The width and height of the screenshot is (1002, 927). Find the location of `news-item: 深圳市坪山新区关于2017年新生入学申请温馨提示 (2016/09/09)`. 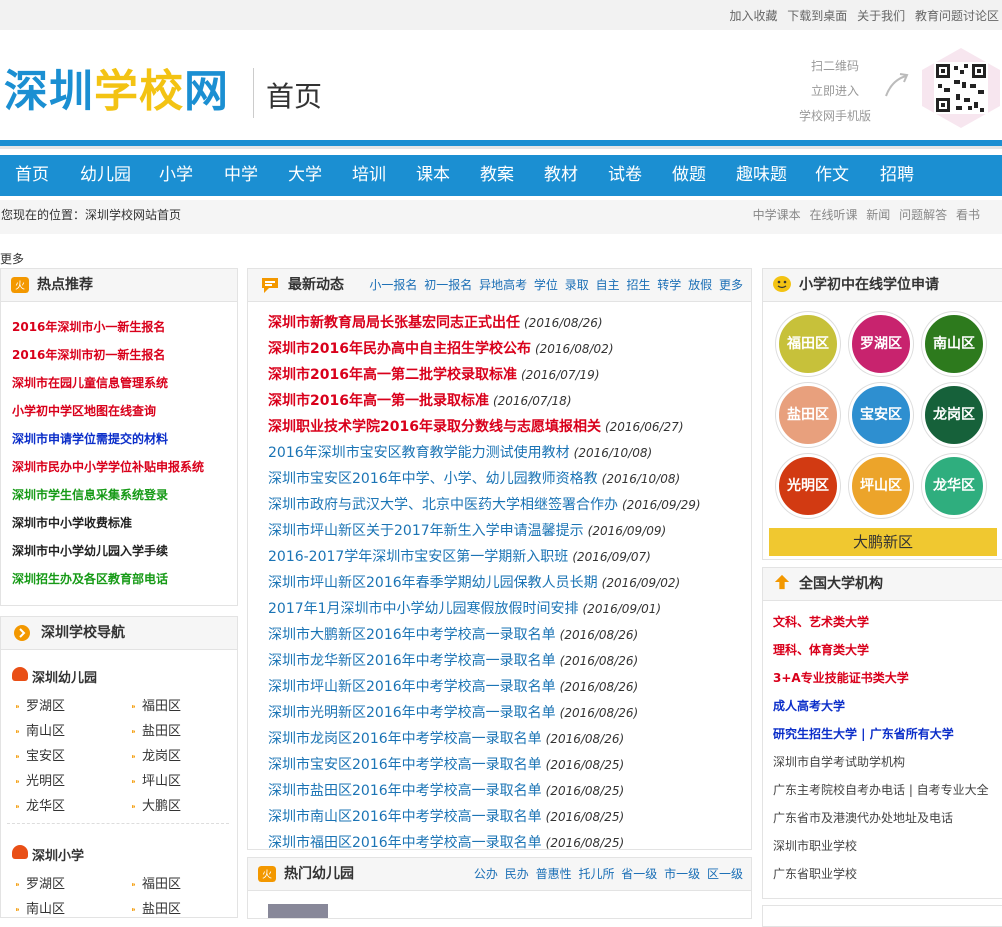

news-item: 深圳市坪山新区关于2017年新生入学申请温馨提示 (2016/09/09) is located at coordinates (484, 530).